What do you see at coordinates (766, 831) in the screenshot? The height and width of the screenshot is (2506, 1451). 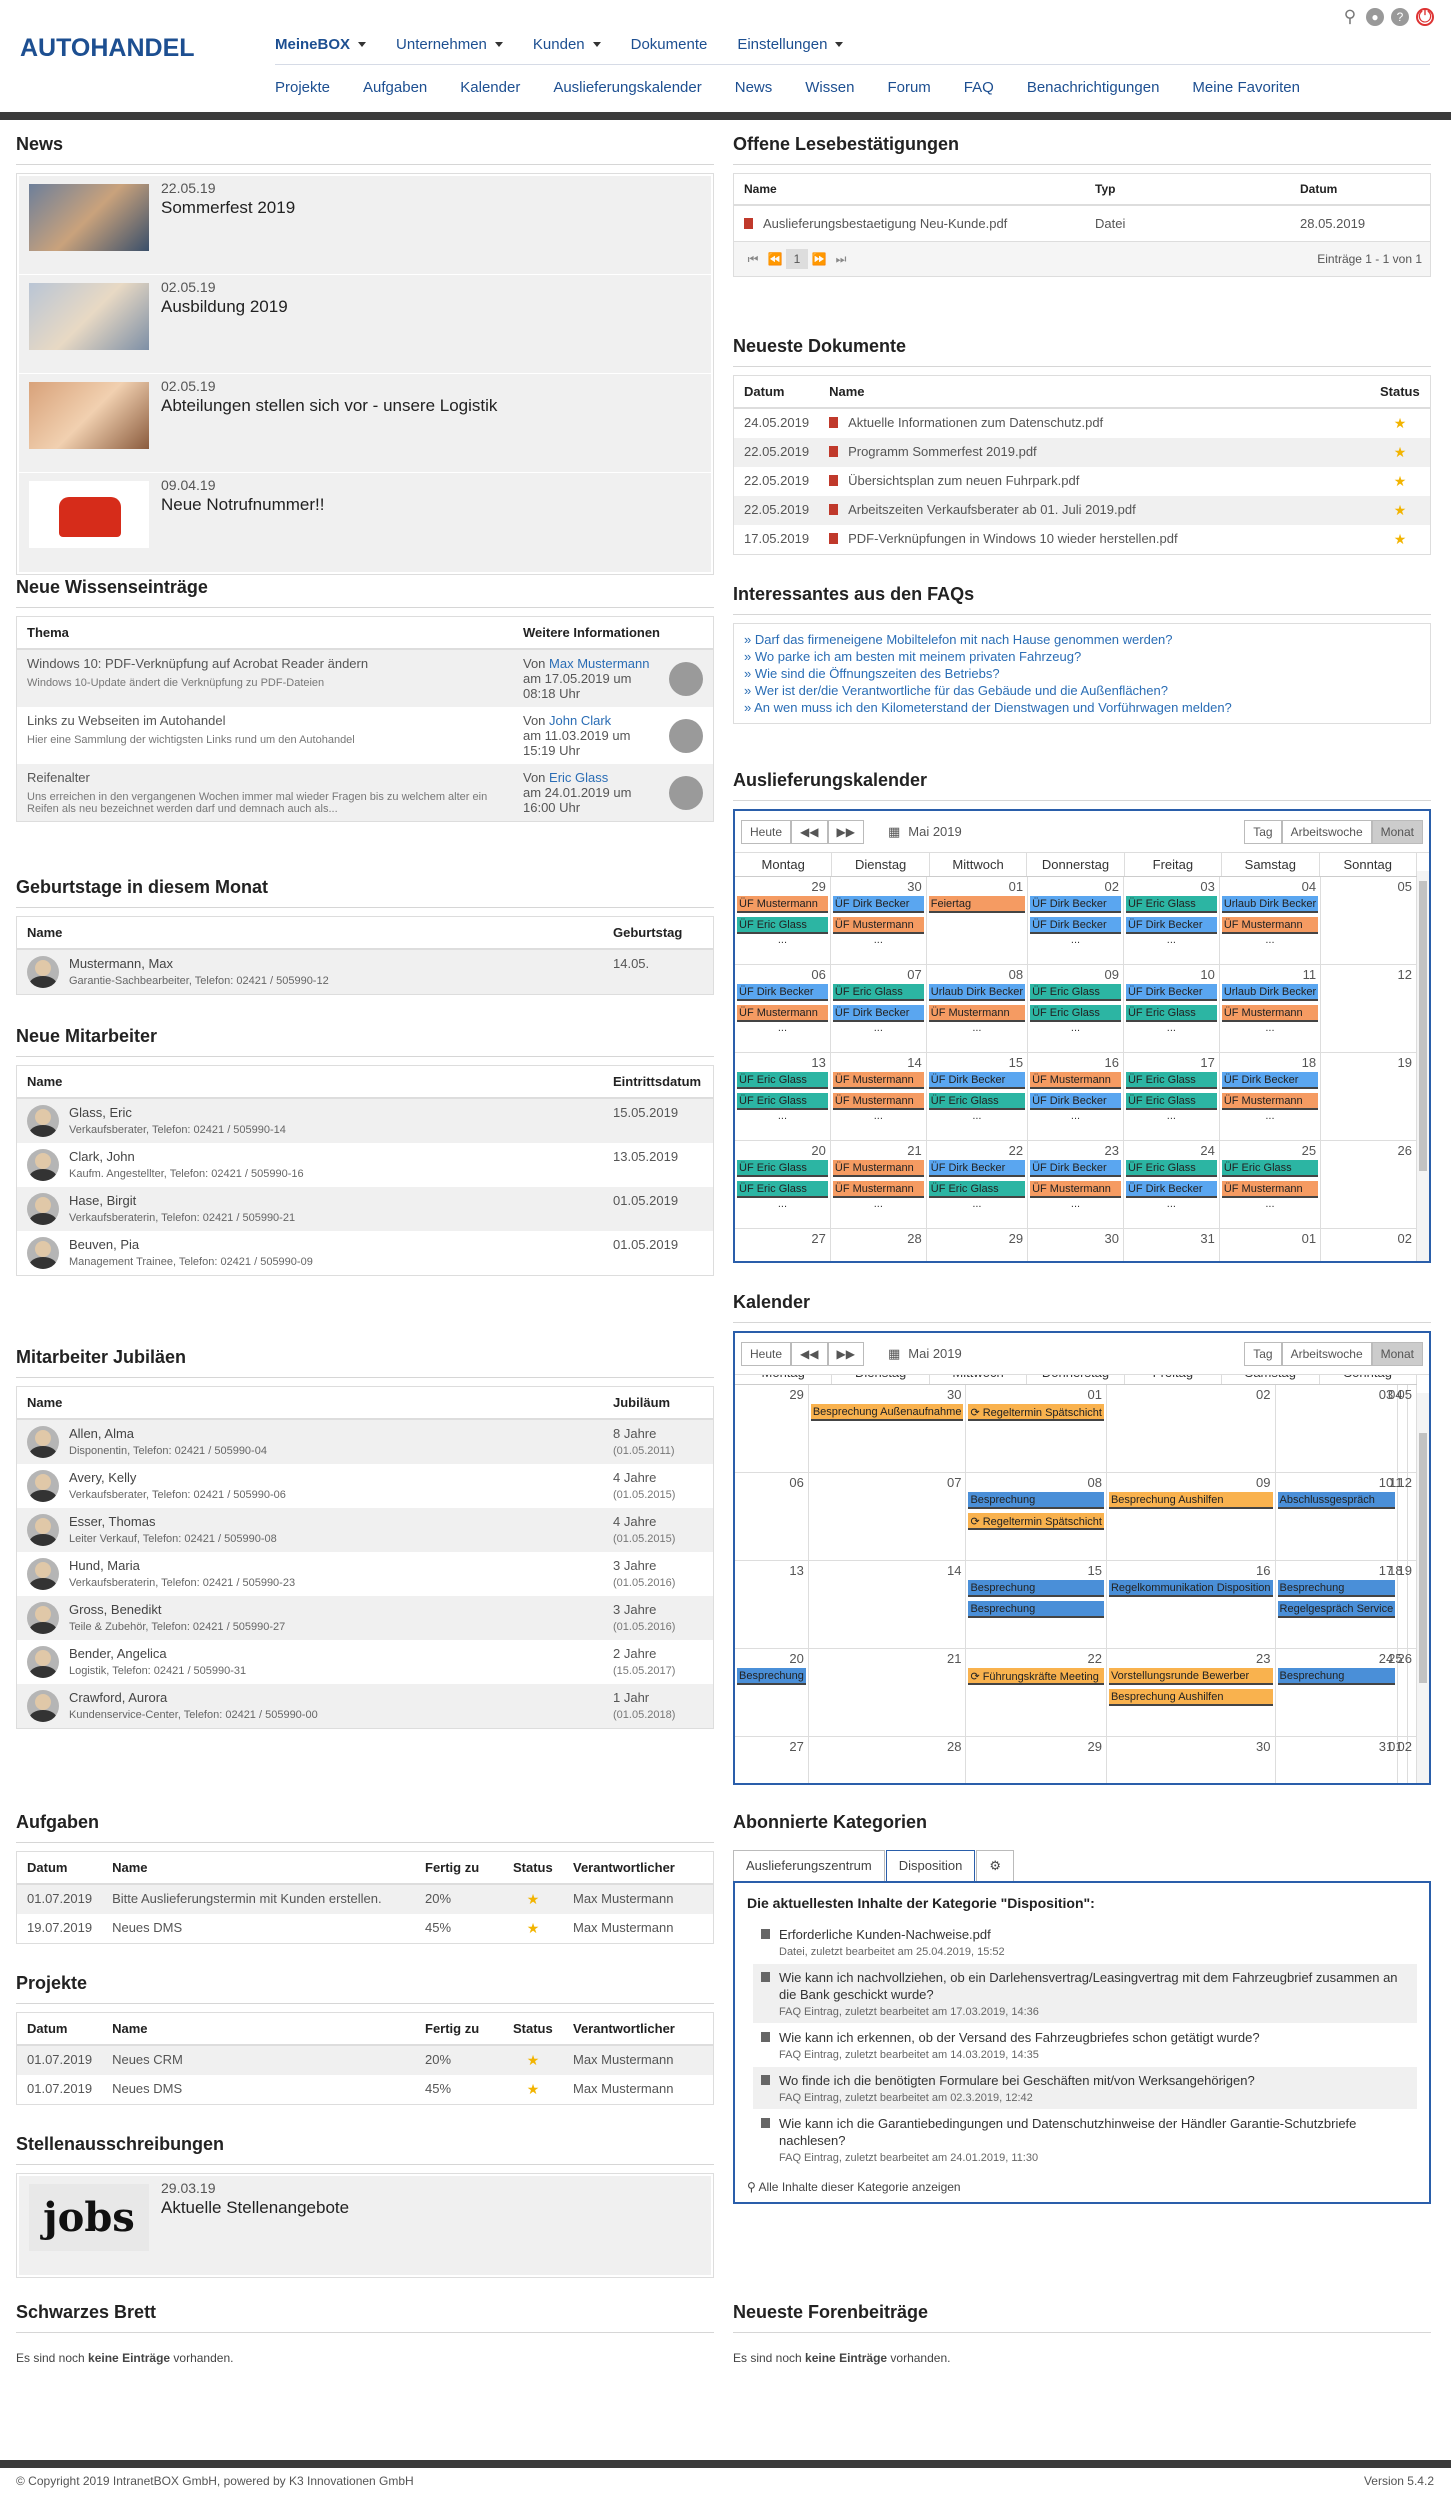 I see `today-button: Heute` at bounding box center [766, 831].